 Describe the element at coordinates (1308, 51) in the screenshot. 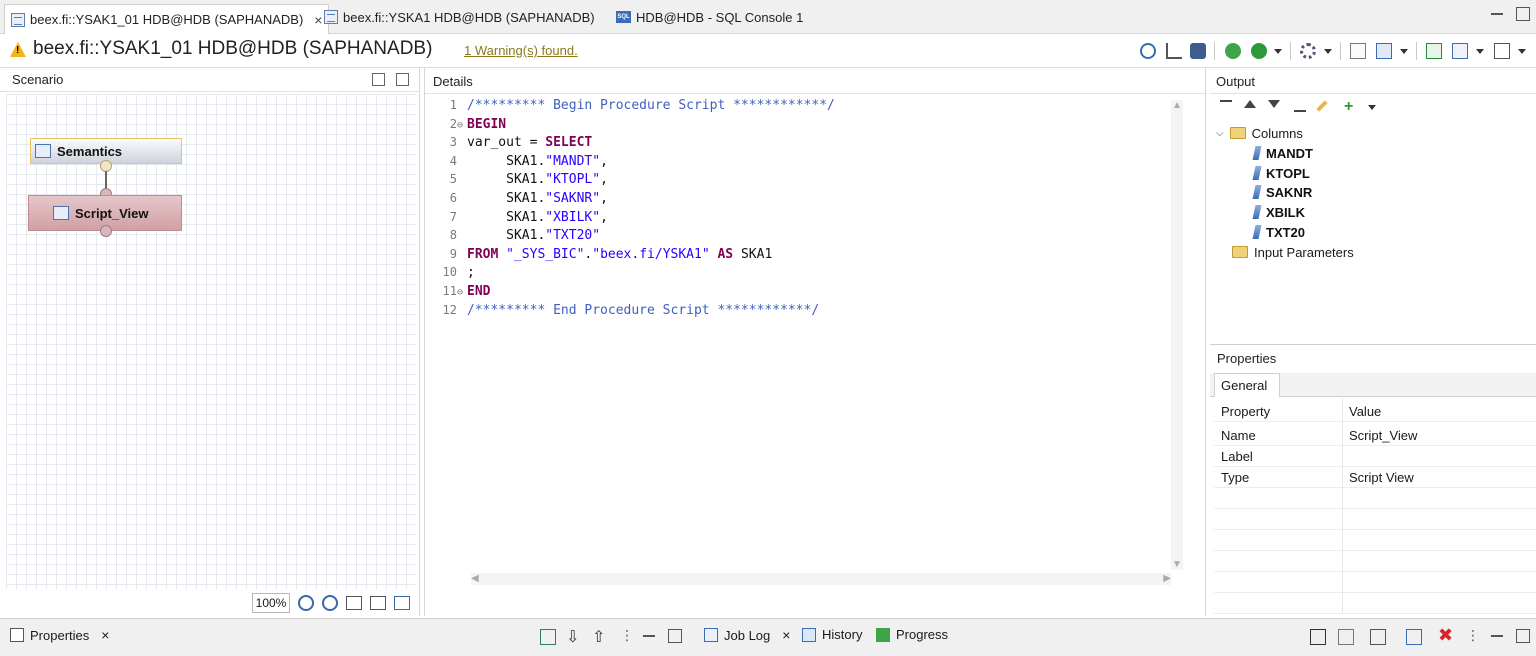

I see `gear-icon` at that location.